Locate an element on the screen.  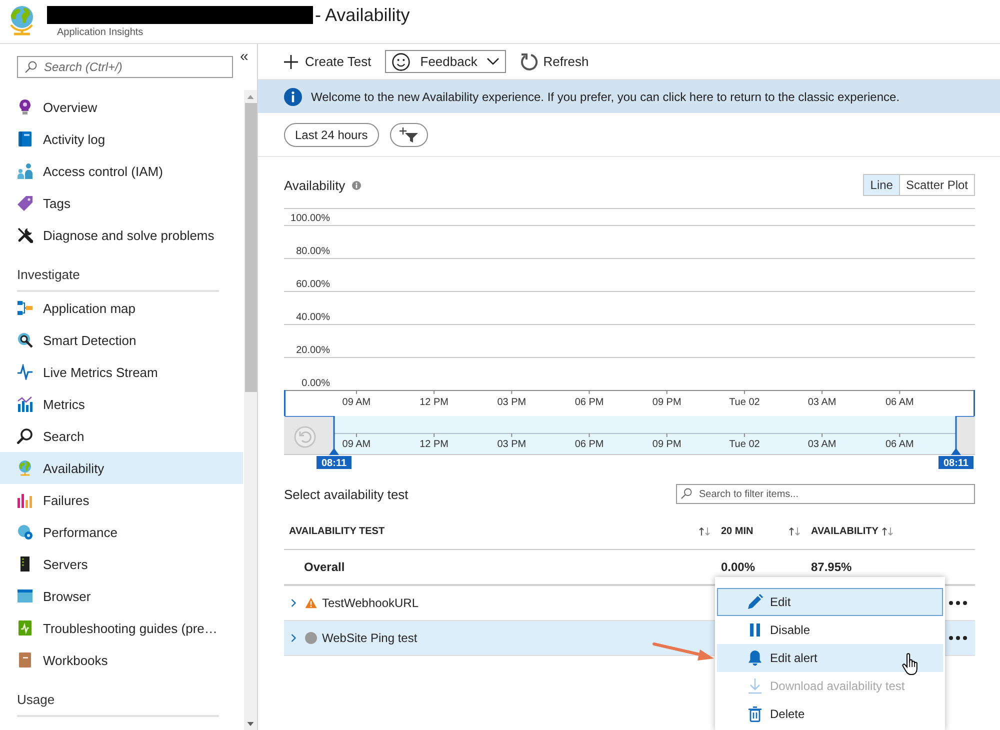
table-cell: 87.95% is located at coordinates (831, 567).